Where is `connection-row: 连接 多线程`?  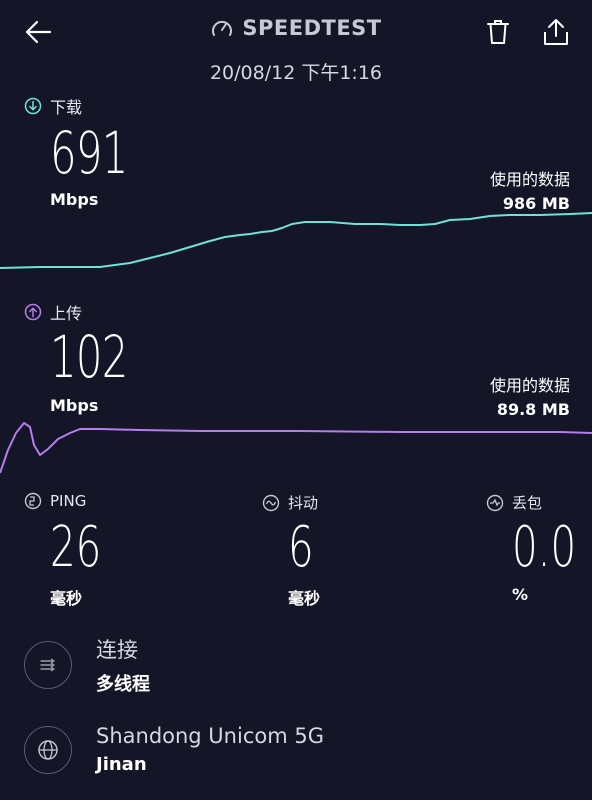
connection-row: 连接 多线程 is located at coordinates (87, 665).